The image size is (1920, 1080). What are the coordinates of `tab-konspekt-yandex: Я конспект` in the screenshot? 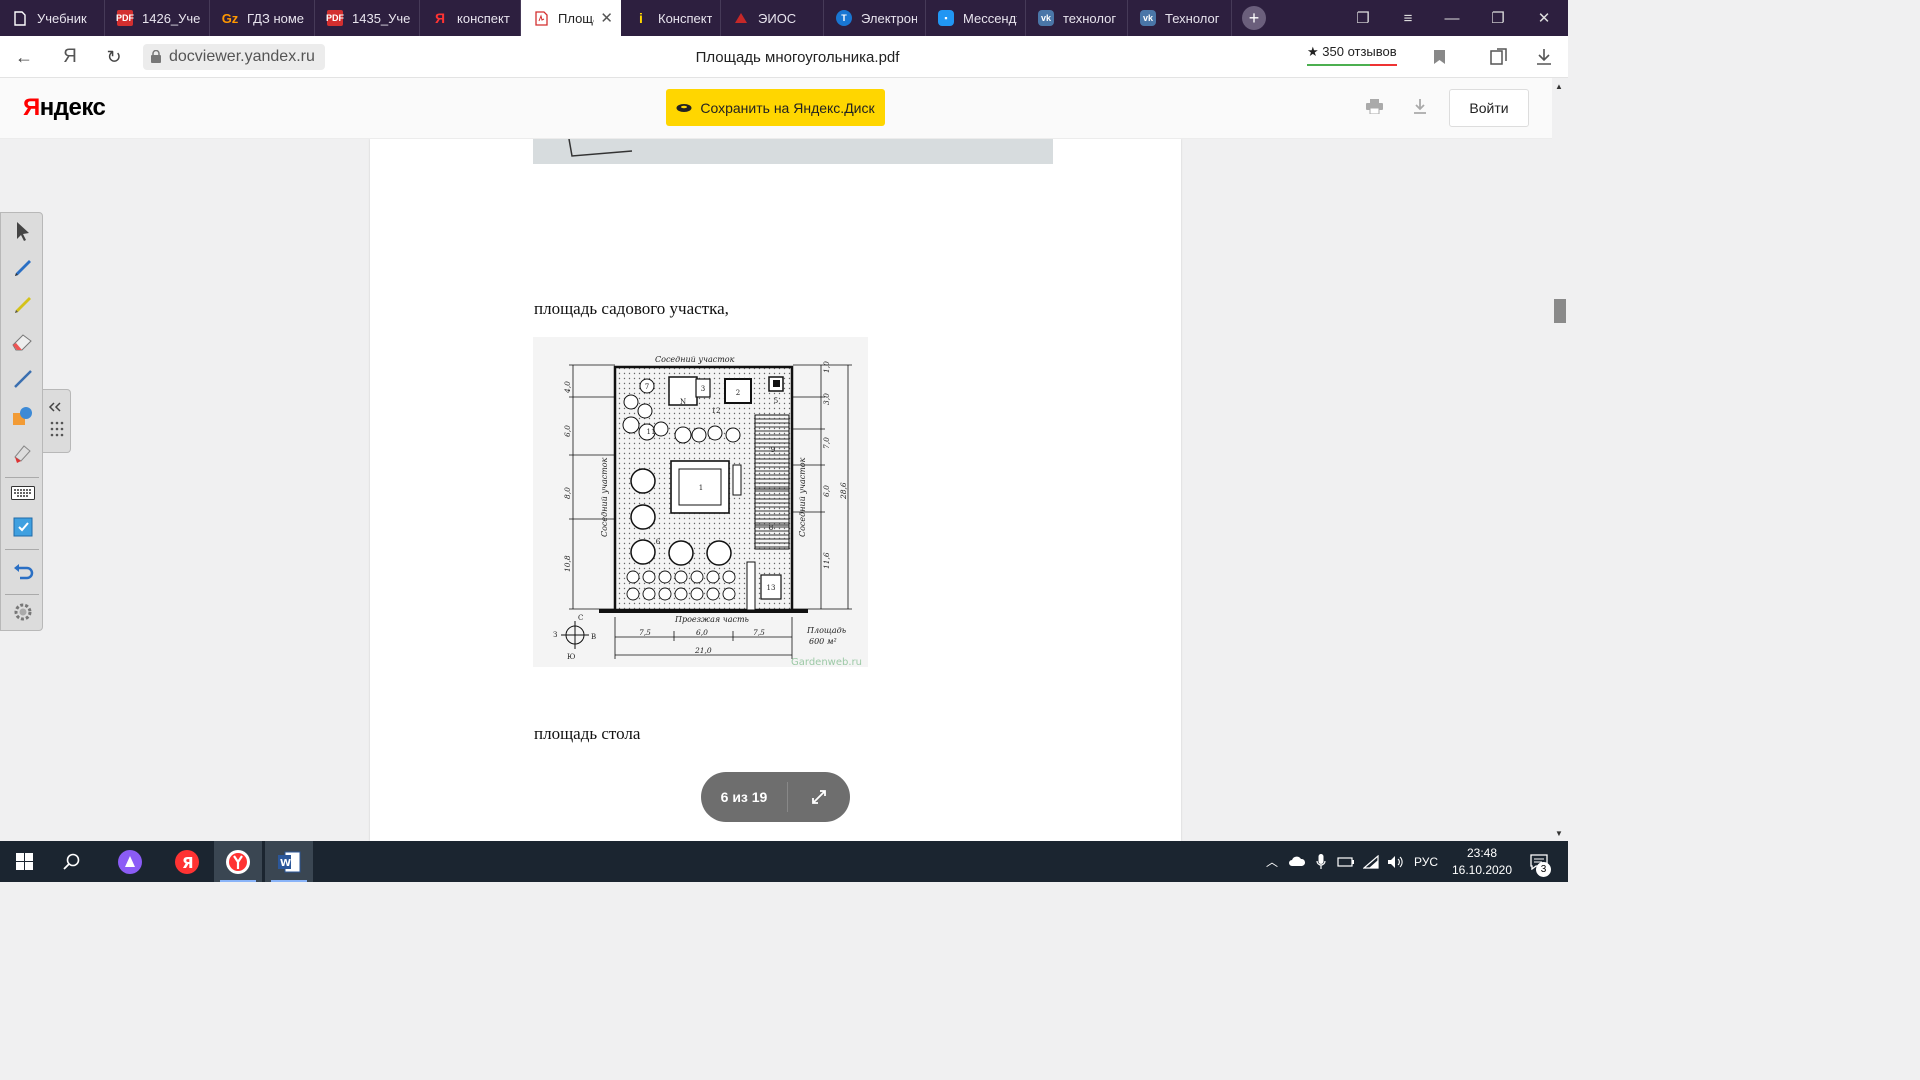 It's located at (470, 18).